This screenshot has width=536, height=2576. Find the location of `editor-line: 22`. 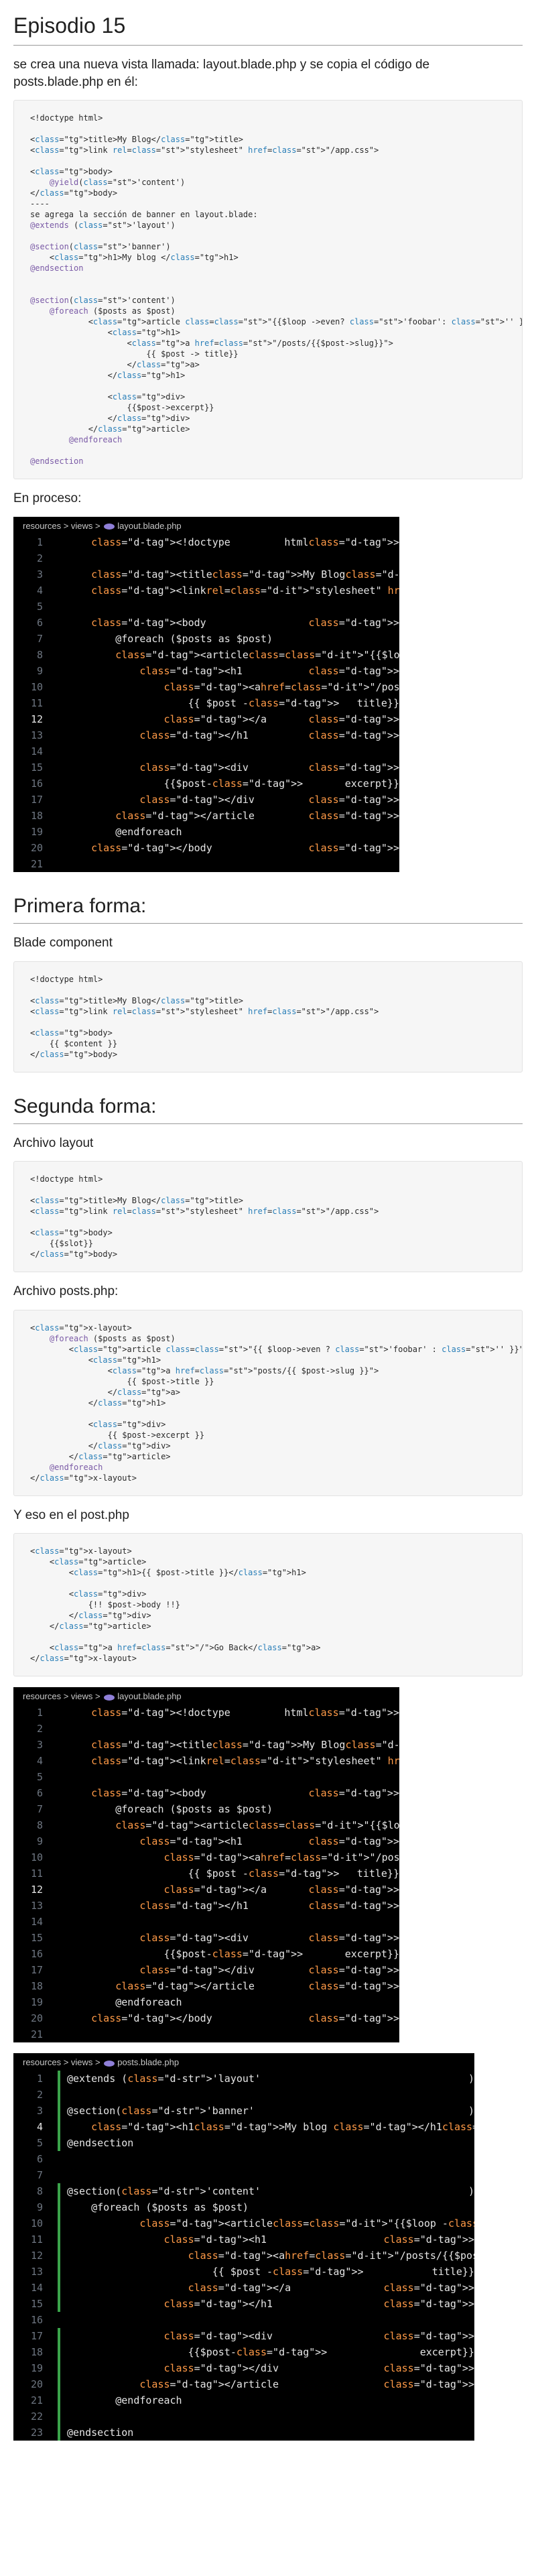

editor-line: 22 is located at coordinates (244, 2416).